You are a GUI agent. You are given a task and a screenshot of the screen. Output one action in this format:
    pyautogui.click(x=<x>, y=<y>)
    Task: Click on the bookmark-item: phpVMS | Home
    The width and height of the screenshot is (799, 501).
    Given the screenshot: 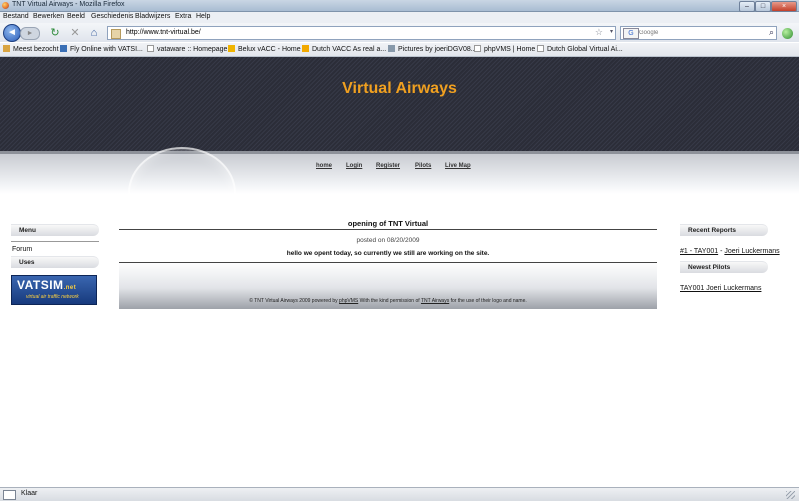 What is the action you would take?
    pyautogui.click(x=504, y=49)
    